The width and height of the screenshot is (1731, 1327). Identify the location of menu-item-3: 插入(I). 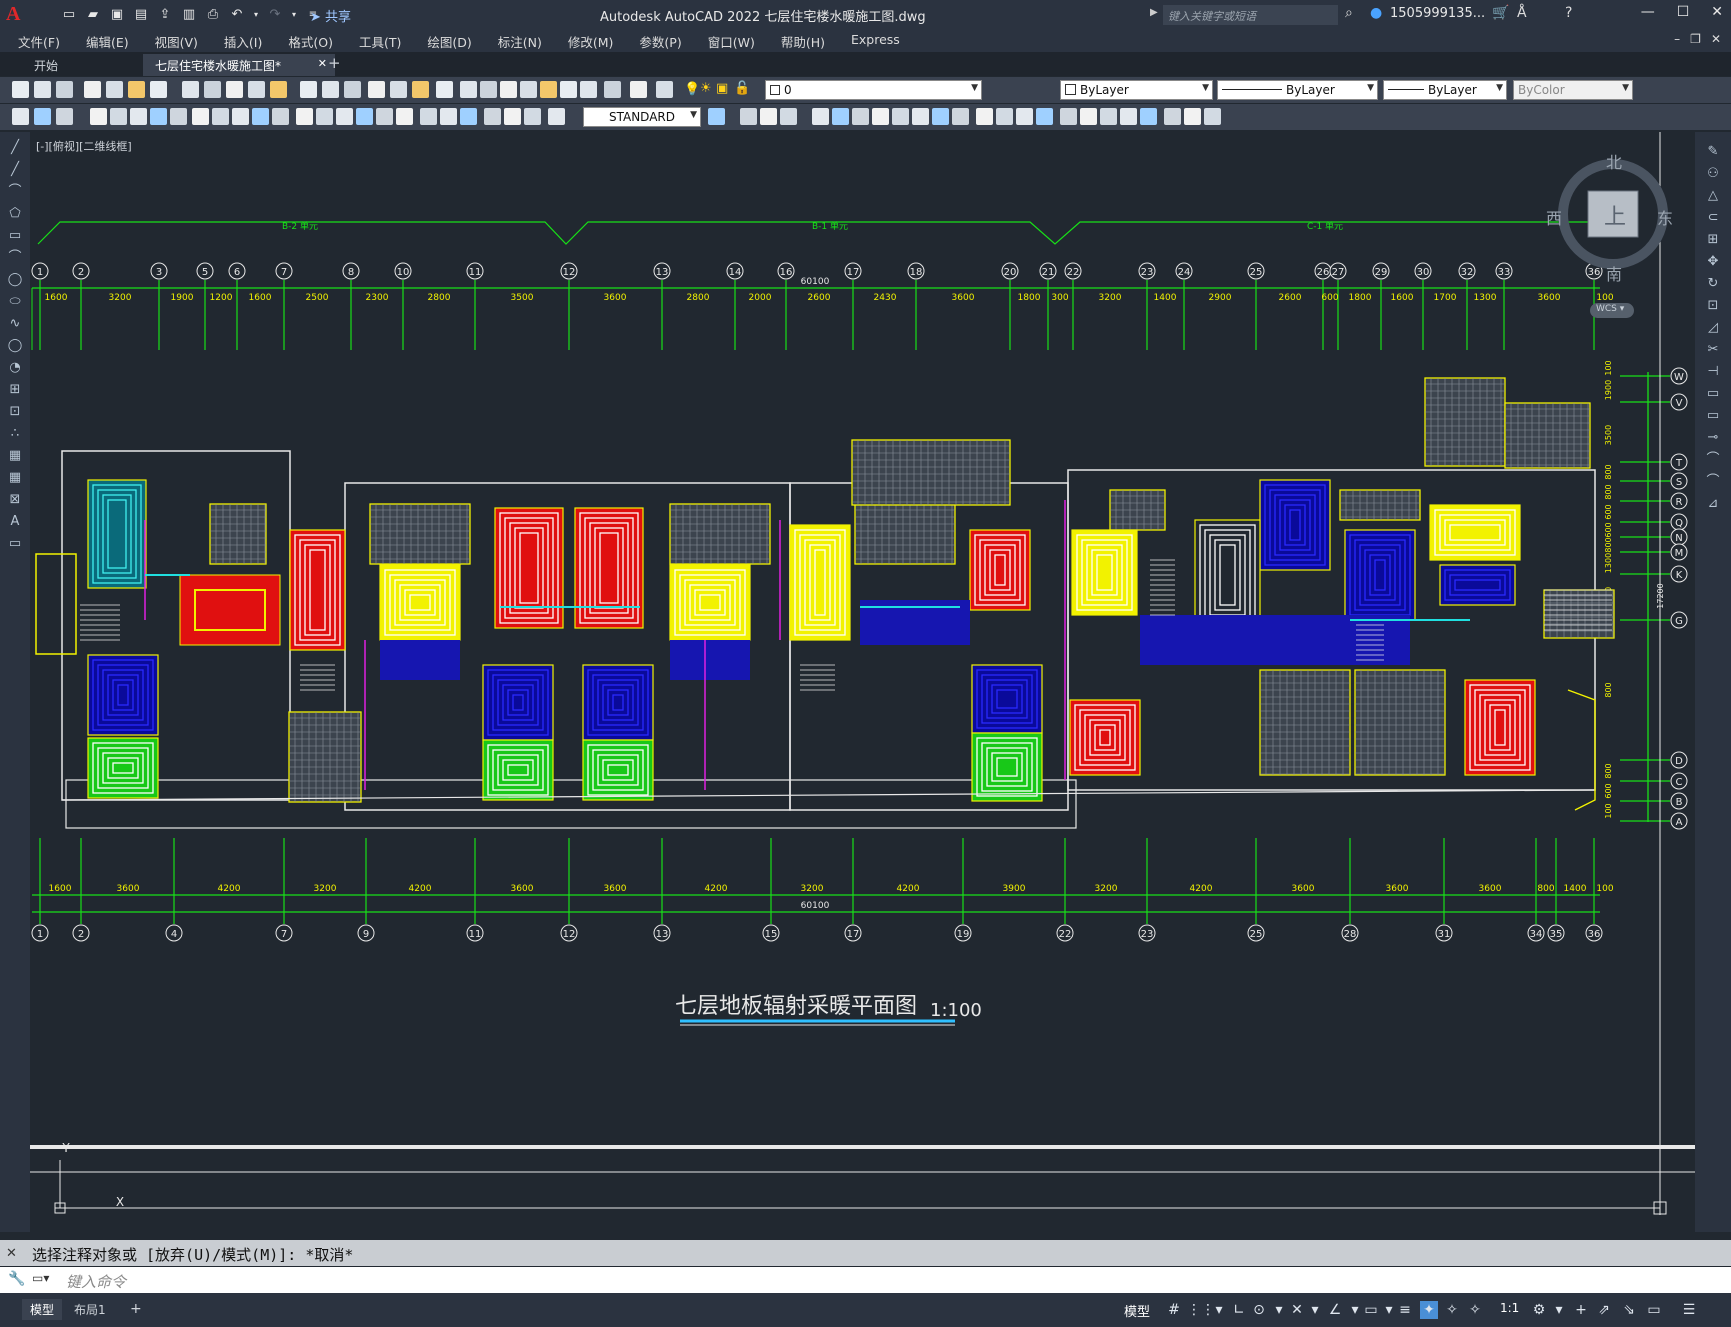
(243, 41).